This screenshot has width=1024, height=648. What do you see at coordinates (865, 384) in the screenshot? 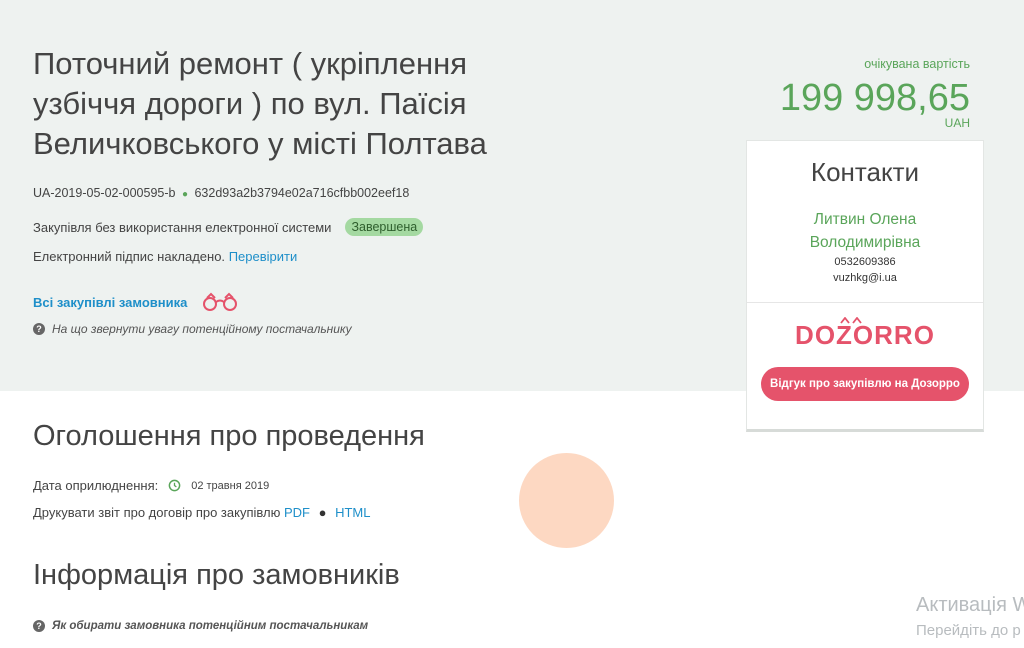
I see `dozorro-feedback-button: Відгук про закупівлю на Дозорро` at bounding box center [865, 384].